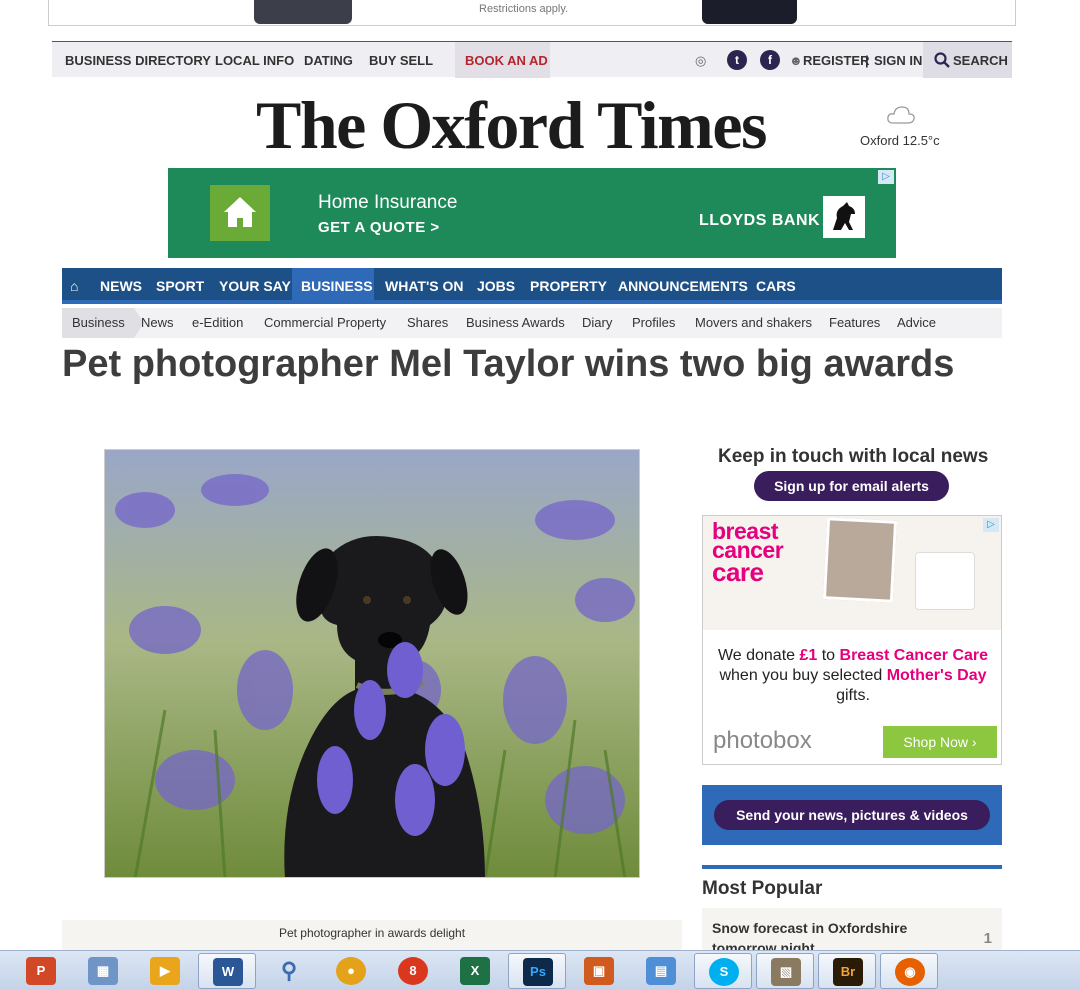 This screenshot has height=990, width=1080. Describe the element at coordinates (515, 322) in the screenshot. I see `subnav-business-awards: Business Awards` at that location.